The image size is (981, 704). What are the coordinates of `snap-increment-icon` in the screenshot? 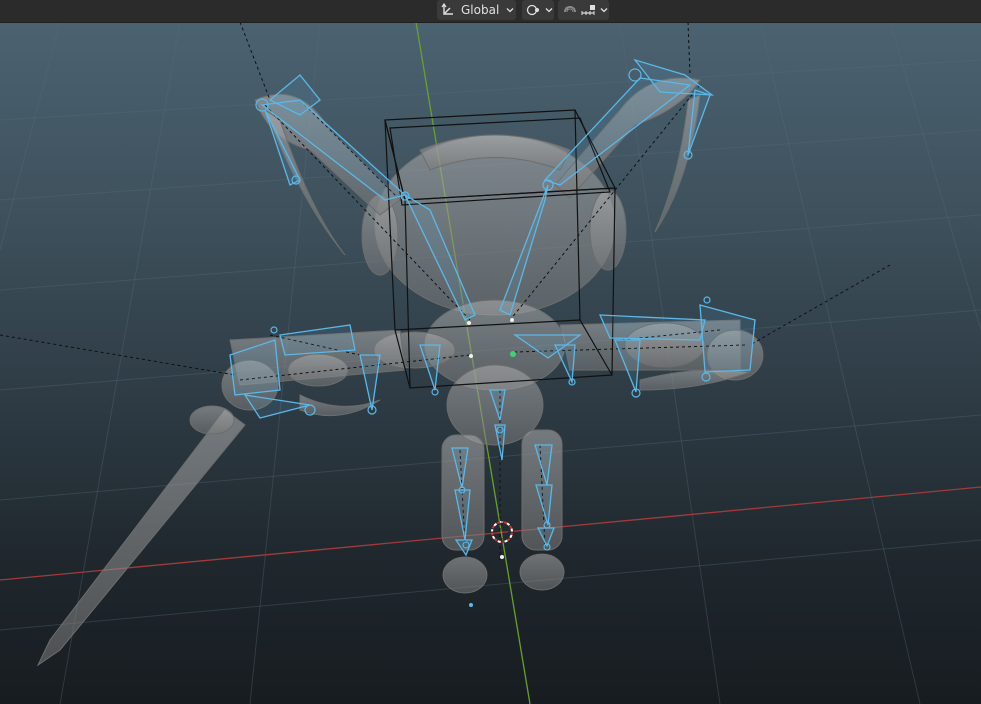 It's located at (589, 10).